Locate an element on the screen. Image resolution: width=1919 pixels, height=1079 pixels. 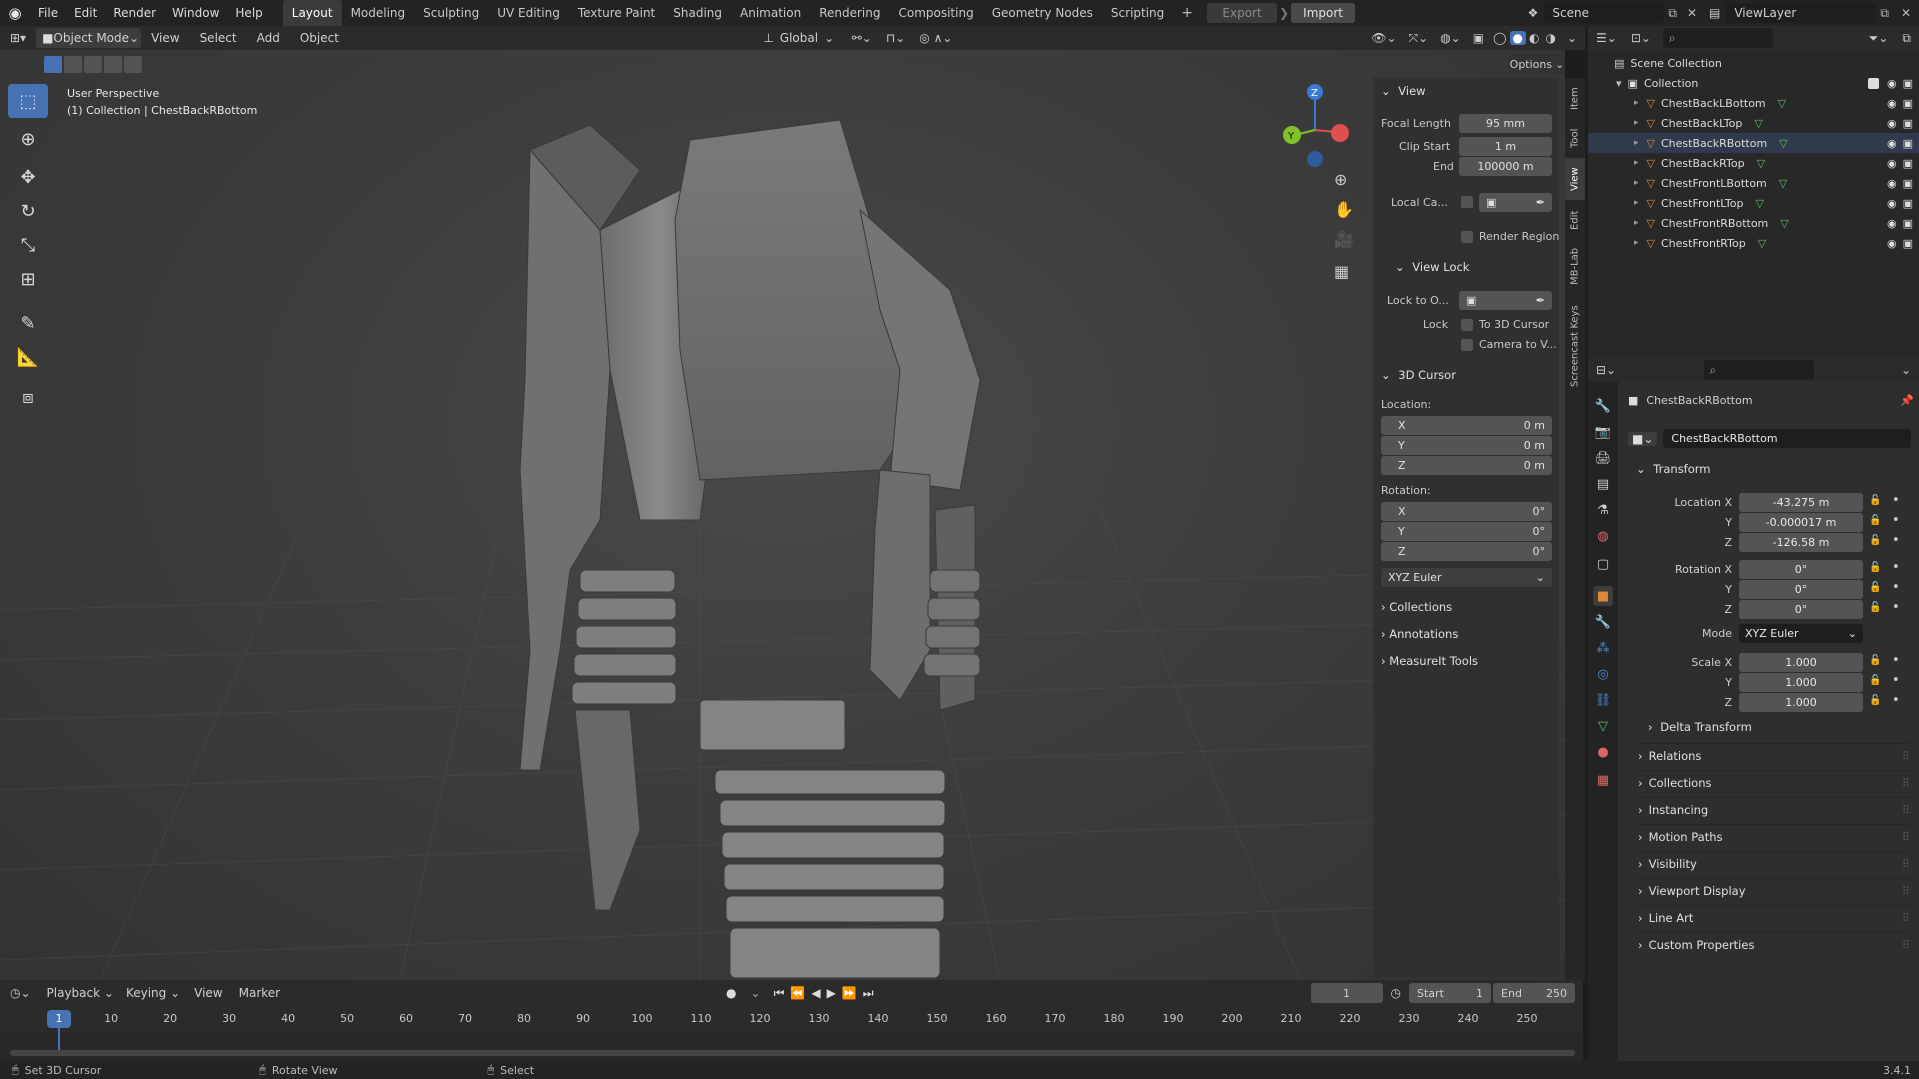
view-lock-section-header: ⌄ View Lock is located at coordinates (1432, 267).